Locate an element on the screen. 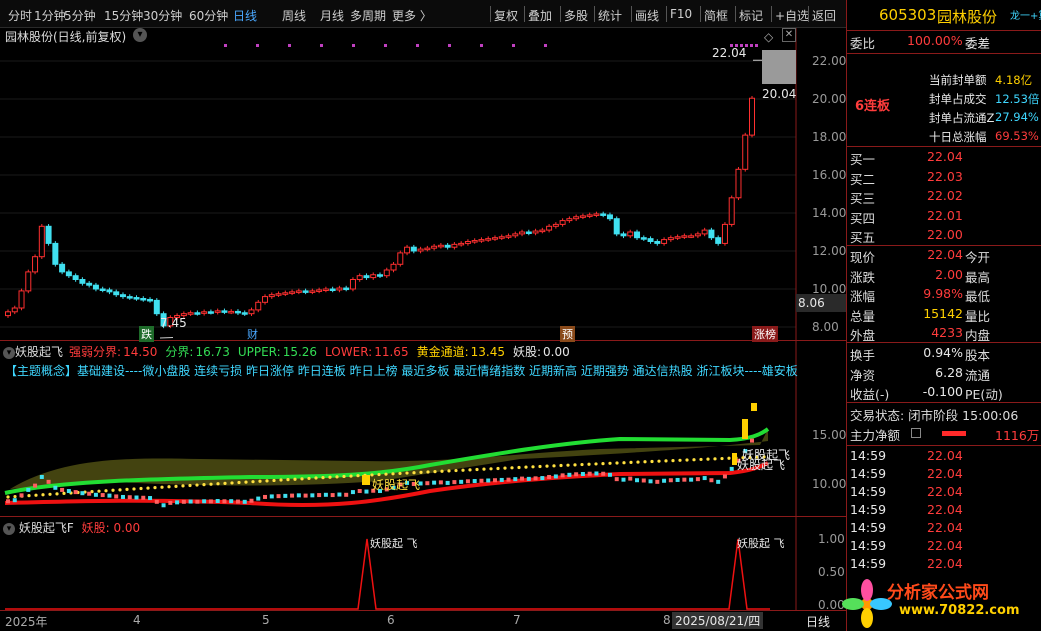 The height and width of the screenshot is (631, 1041). period-tab-0: 分时 is located at coordinates (20, 15).